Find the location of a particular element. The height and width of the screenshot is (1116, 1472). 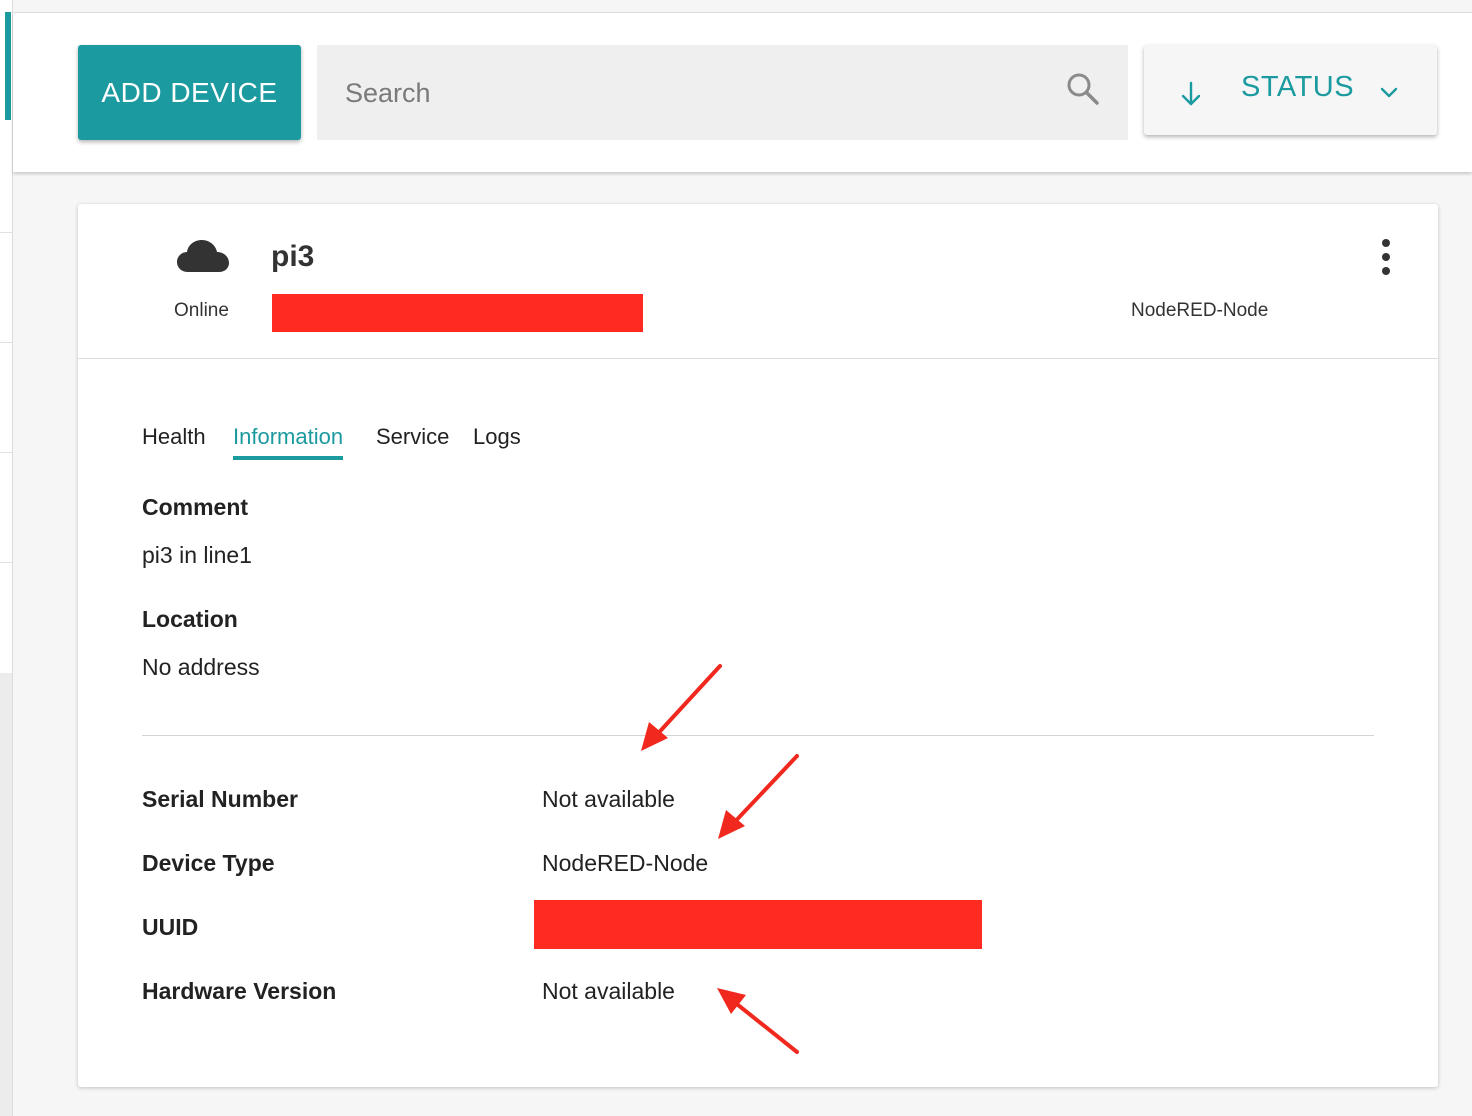

chevron-down-icon is located at coordinates (1389, 92).